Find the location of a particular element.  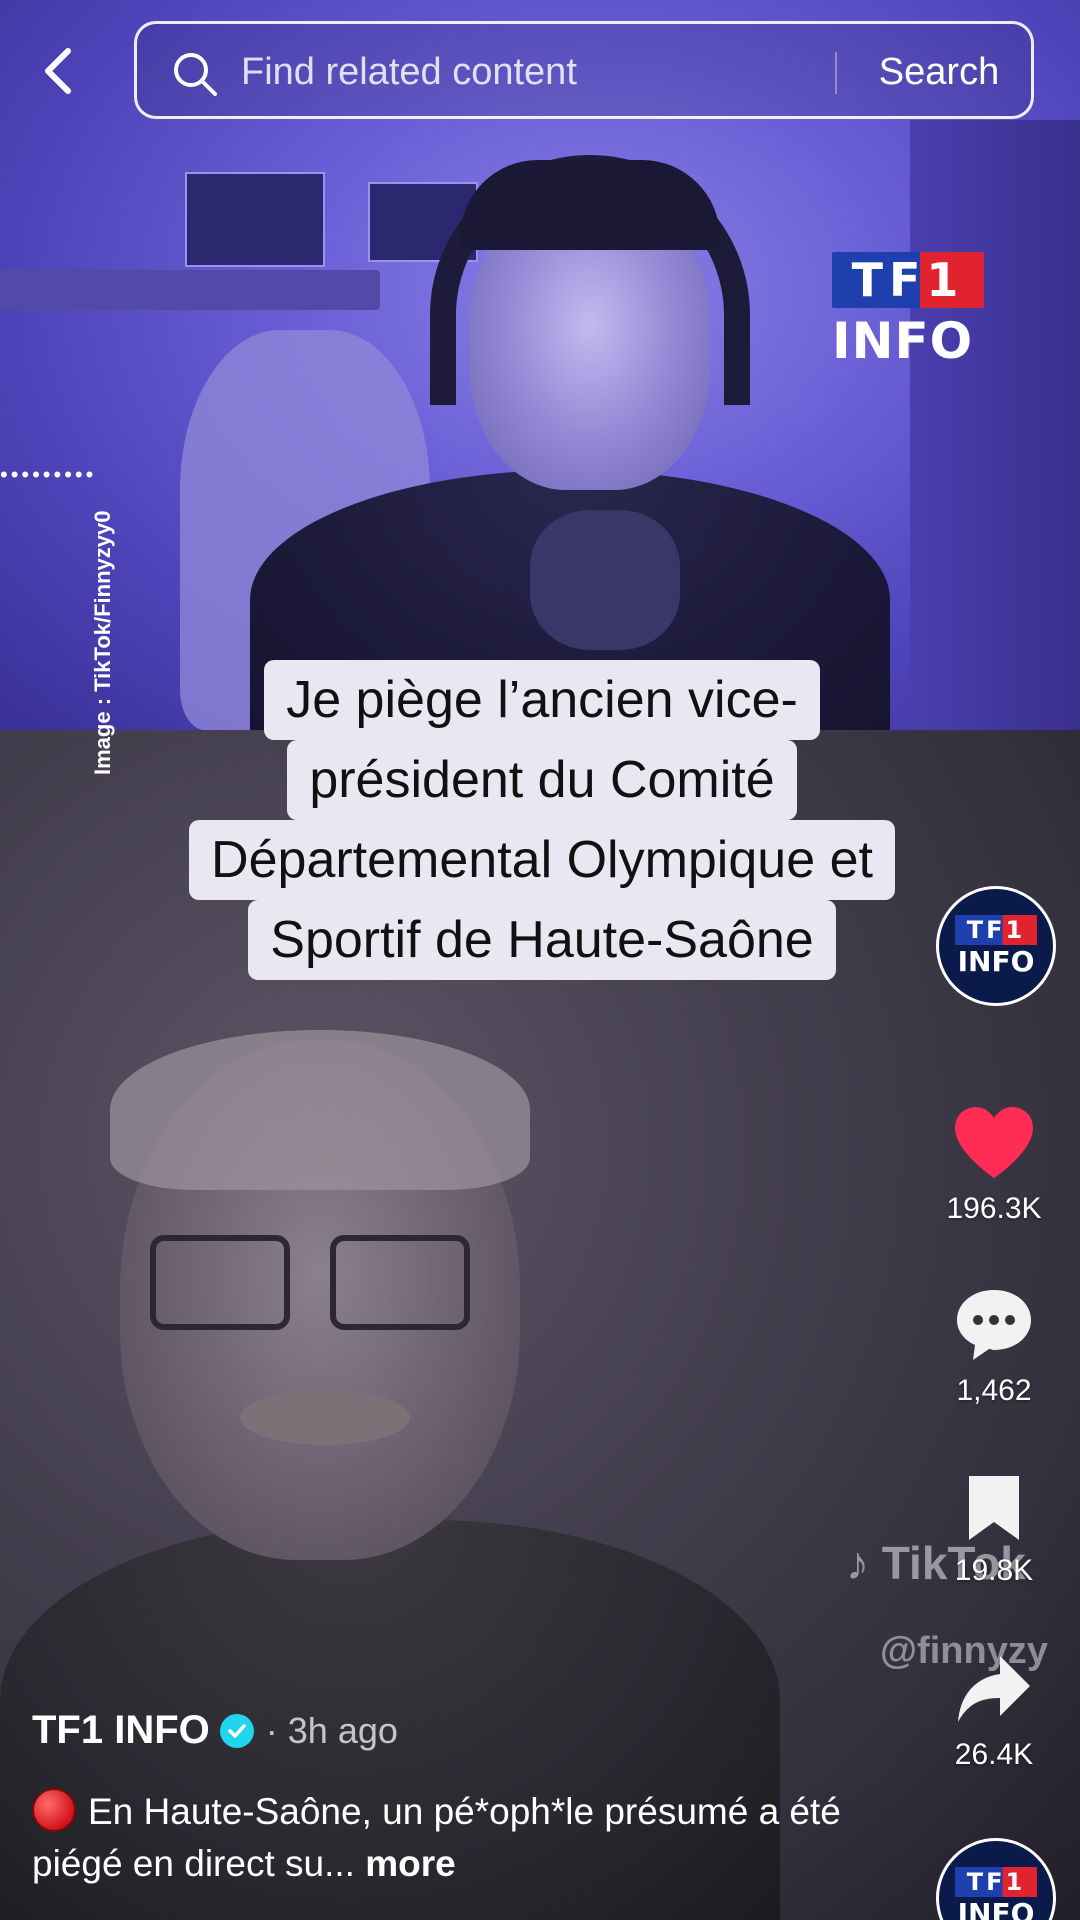

creator-avatar: TF1 INFO is located at coordinates (996, 946).